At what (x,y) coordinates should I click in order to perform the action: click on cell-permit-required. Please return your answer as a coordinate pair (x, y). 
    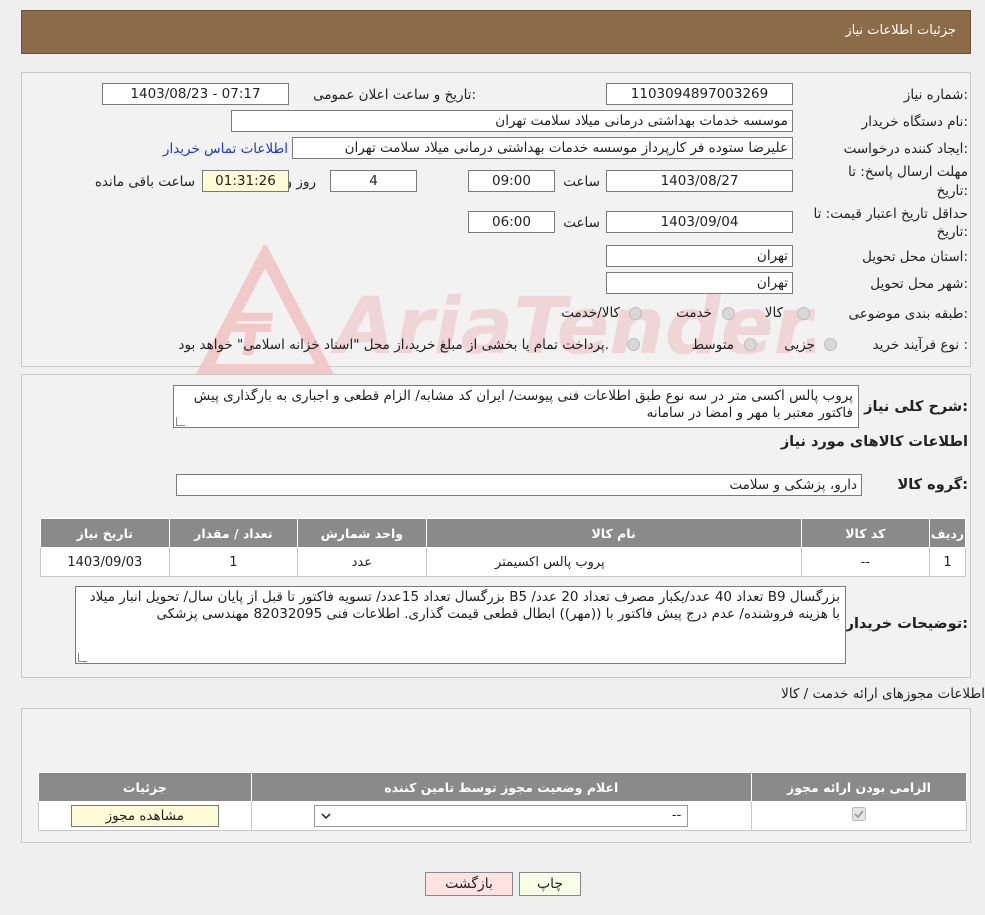
    Looking at the image, I should click on (859, 816).